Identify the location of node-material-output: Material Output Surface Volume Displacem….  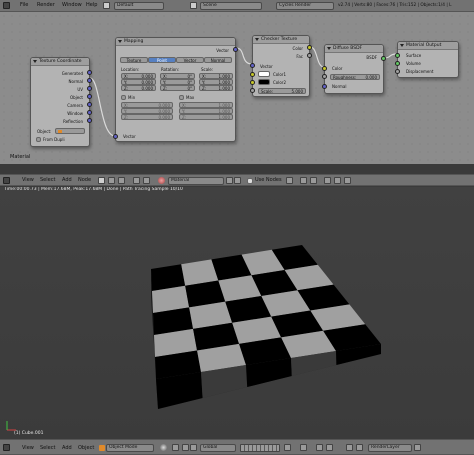
(427, 59).